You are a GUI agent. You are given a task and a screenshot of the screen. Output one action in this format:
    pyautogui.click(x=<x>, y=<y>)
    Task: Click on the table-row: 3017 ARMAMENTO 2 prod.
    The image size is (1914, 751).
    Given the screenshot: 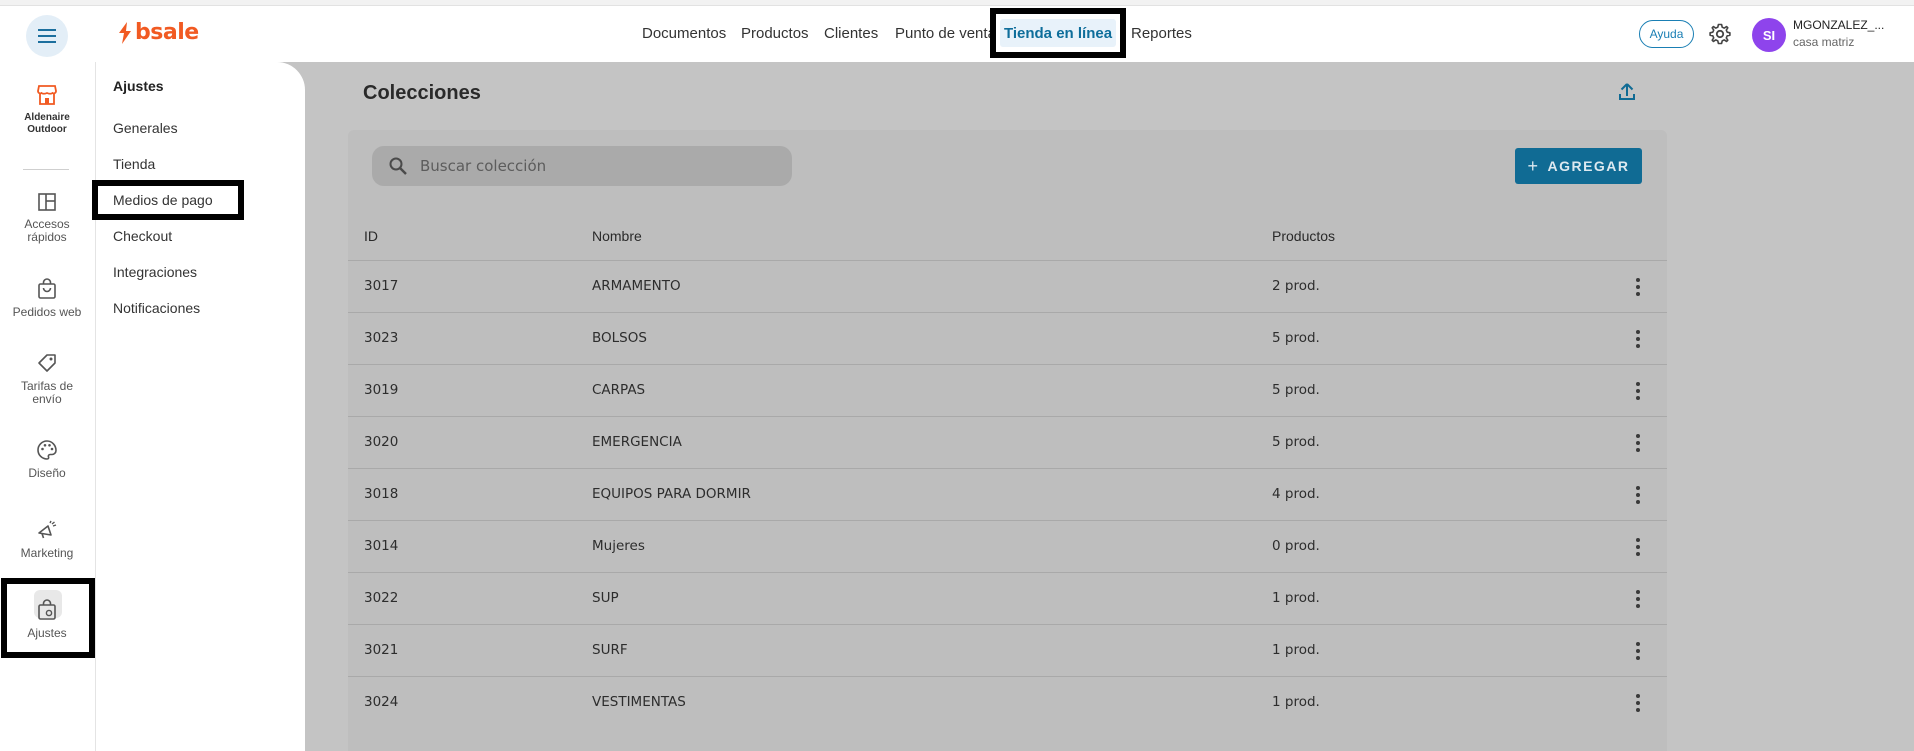 What is the action you would take?
    pyautogui.click(x=1007, y=286)
    